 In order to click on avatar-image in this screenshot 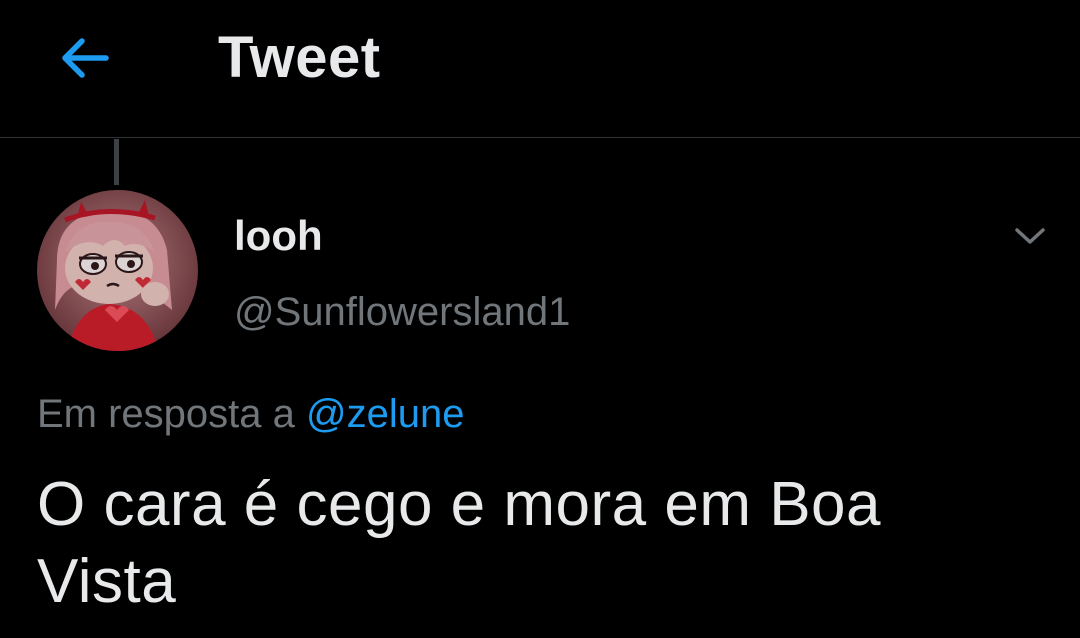, I will do `click(117, 270)`.